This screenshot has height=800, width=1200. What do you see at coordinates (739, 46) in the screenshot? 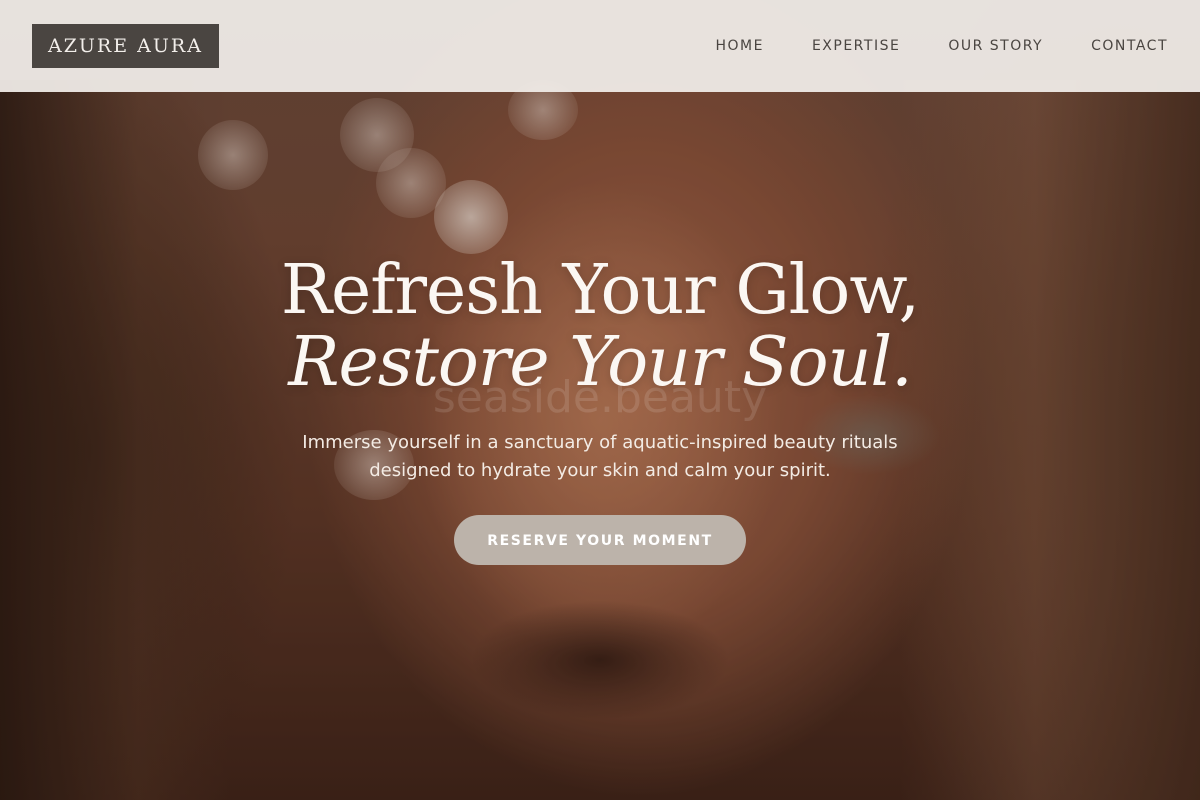
I see `nav-item-home: HOME` at bounding box center [739, 46].